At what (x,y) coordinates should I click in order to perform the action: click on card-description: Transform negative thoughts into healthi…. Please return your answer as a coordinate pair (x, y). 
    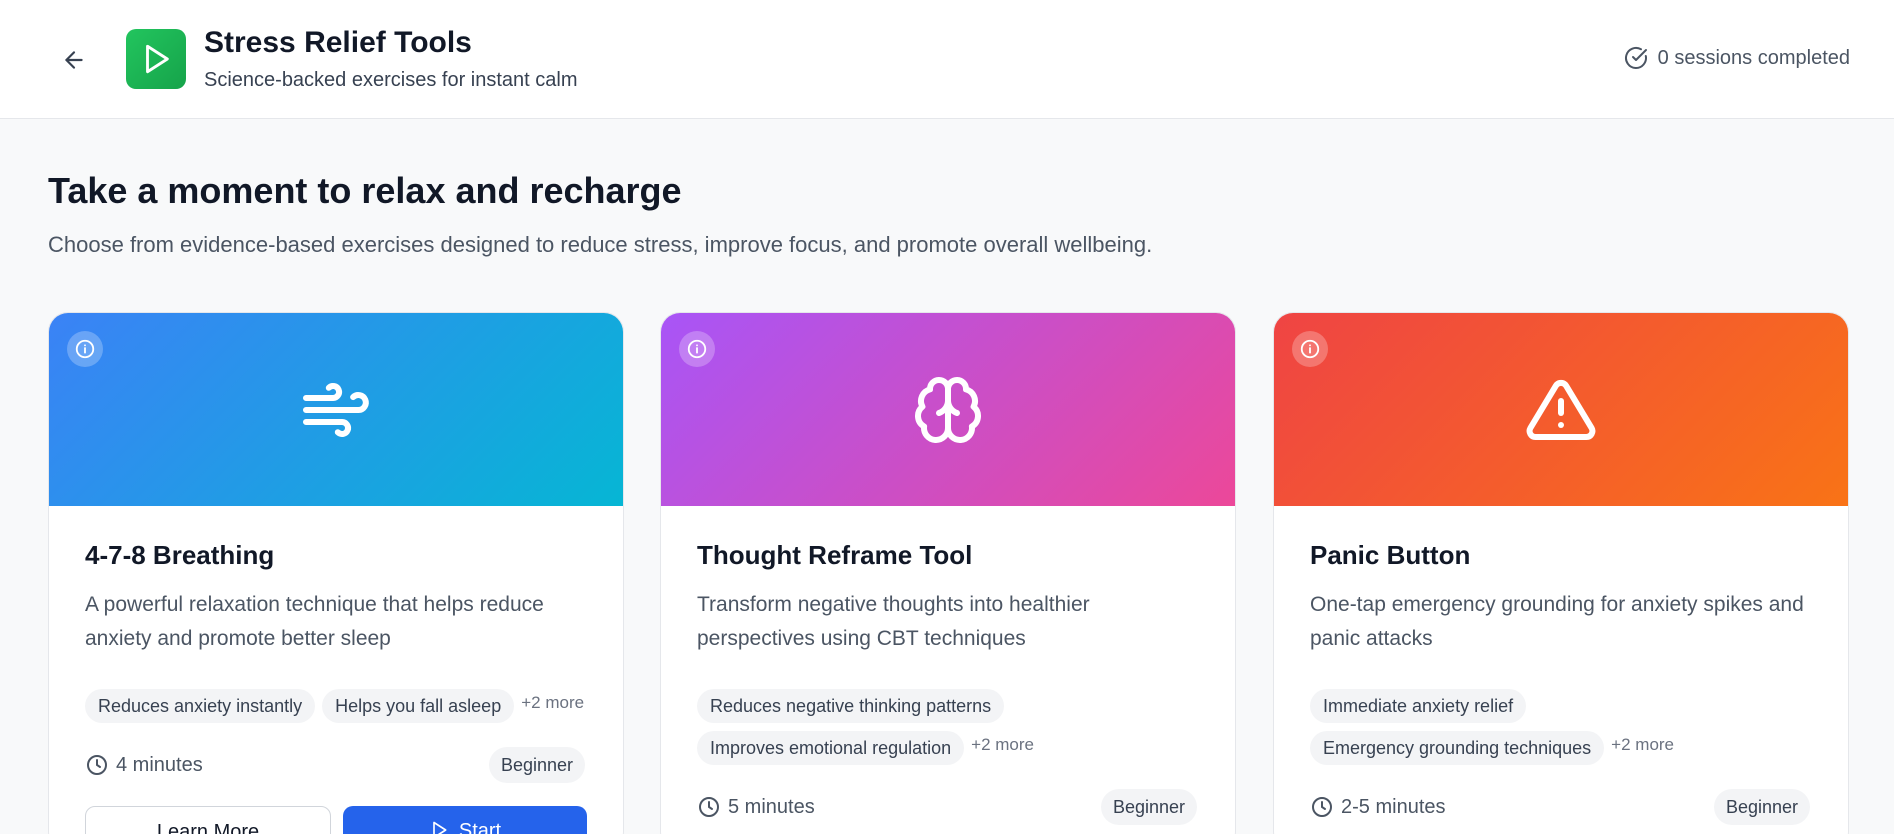
    Looking at the image, I should click on (893, 621).